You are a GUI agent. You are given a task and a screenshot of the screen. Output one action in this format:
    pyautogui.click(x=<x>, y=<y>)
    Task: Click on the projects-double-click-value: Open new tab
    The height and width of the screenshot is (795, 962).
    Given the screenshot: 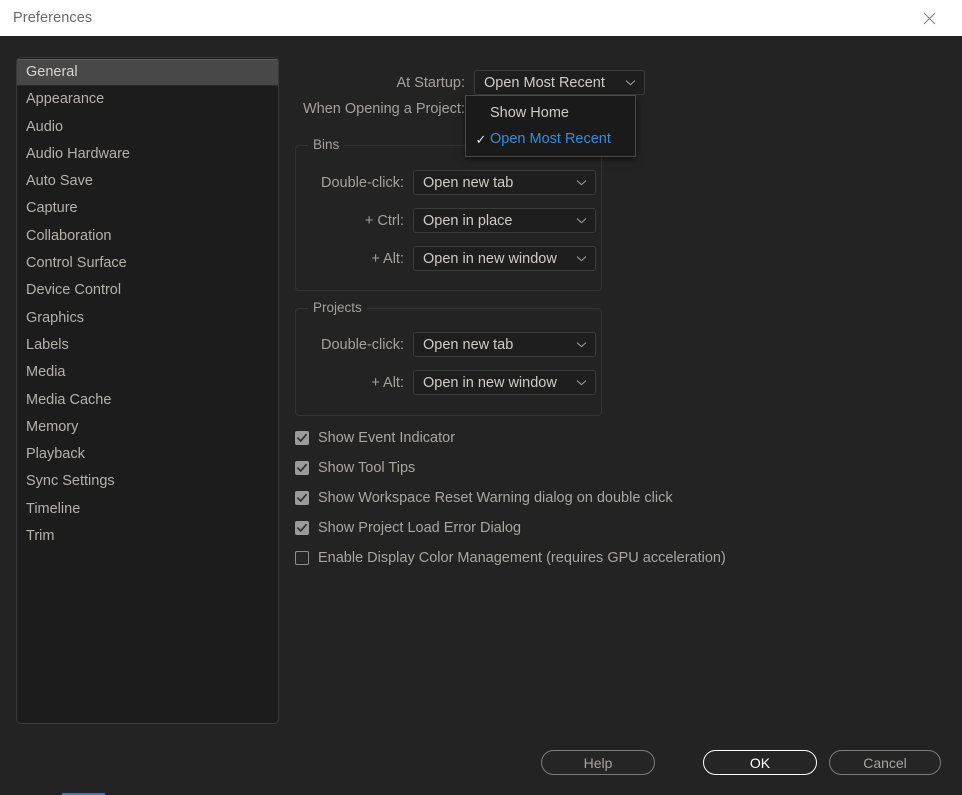 What is the action you would take?
    pyautogui.click(x=468, y=344)
    